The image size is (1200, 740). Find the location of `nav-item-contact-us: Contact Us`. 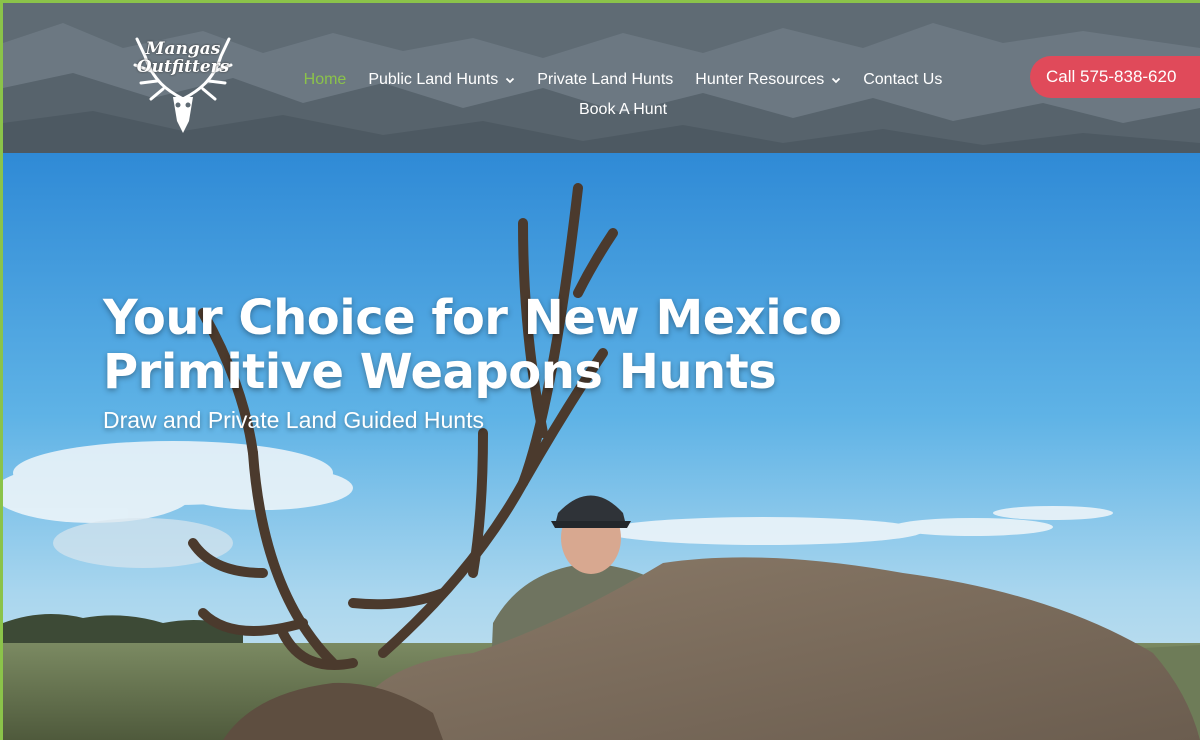

nav-item-contact-us: Contact Us is located at coordinates (902, 80).